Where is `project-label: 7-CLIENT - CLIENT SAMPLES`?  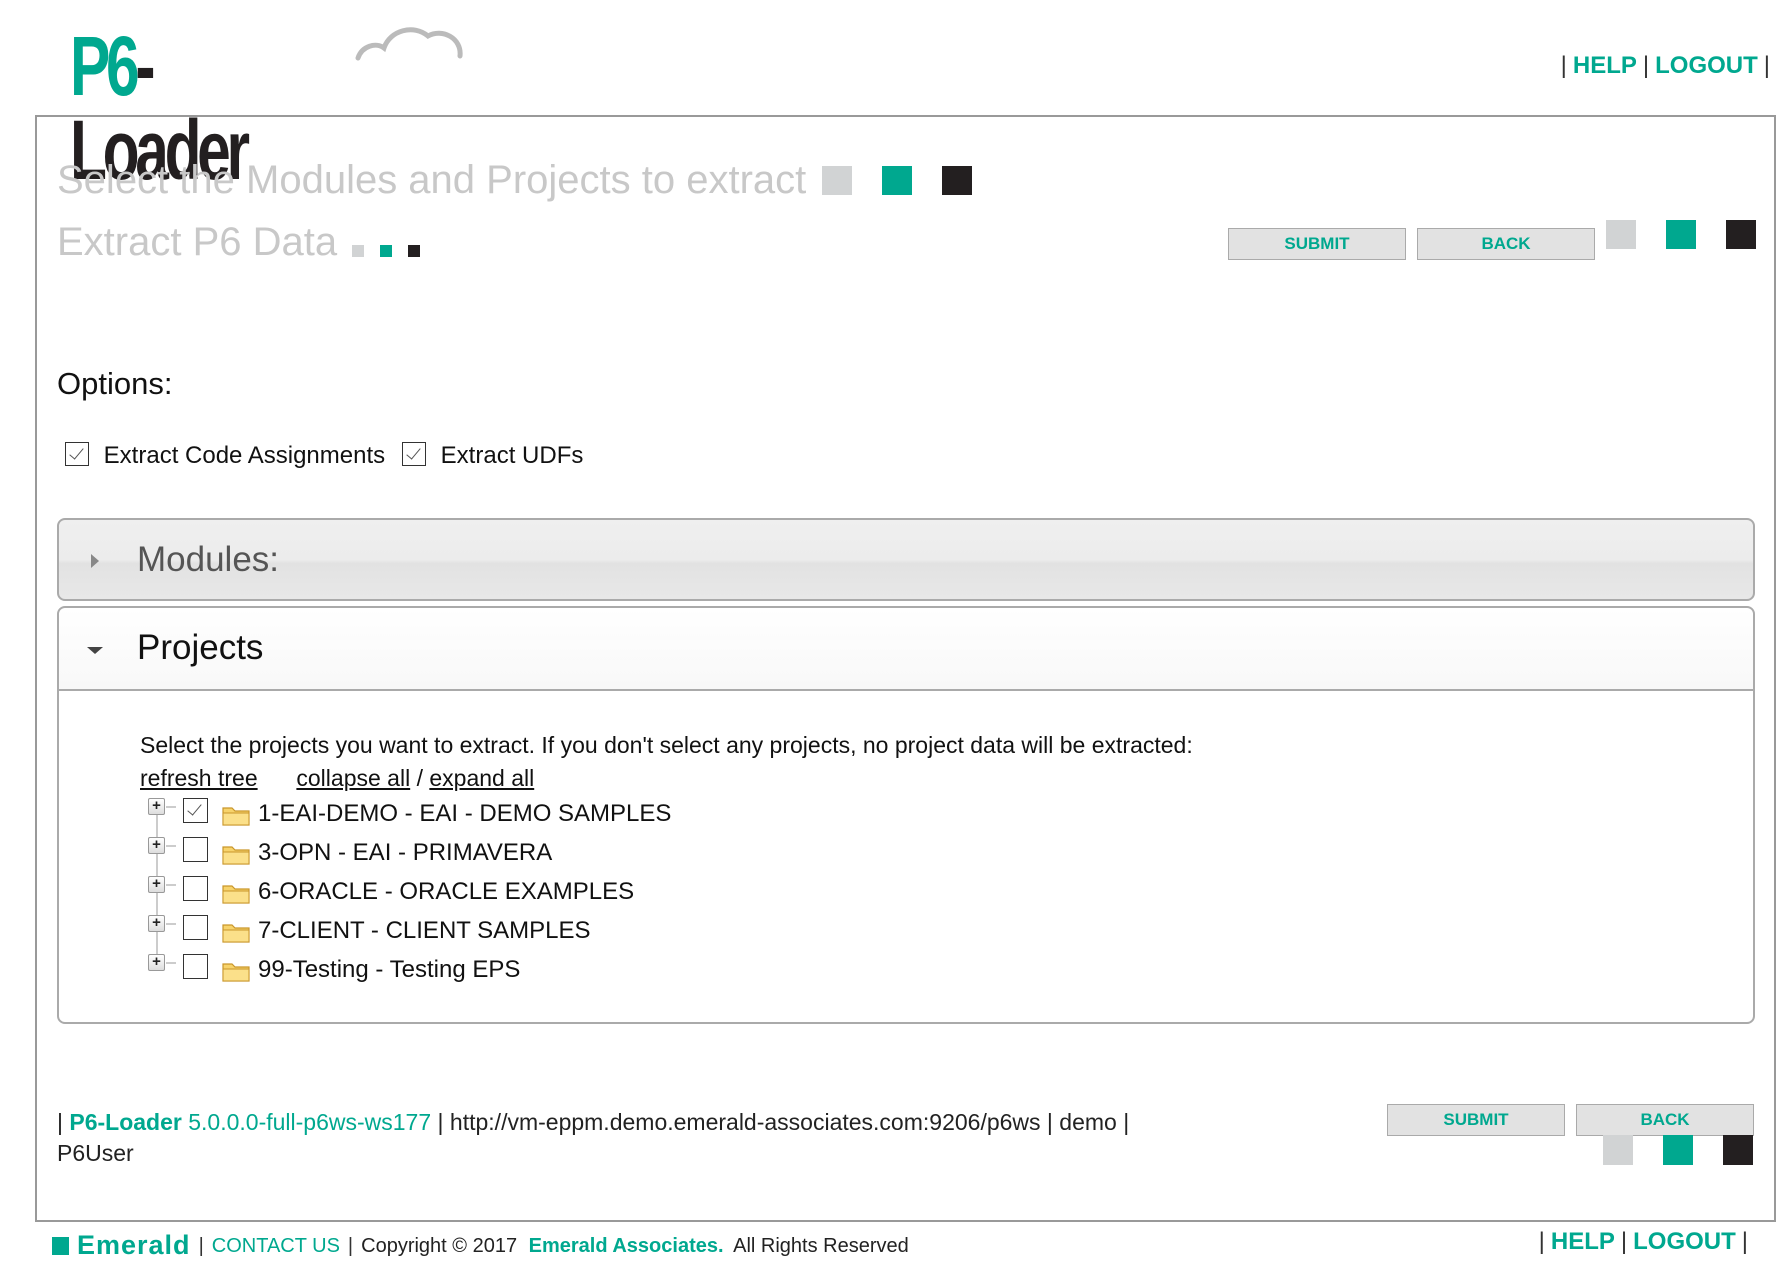 project-label: 7-CLIENT - CLIENT SAMPLES is located at coordinates (424, 931).